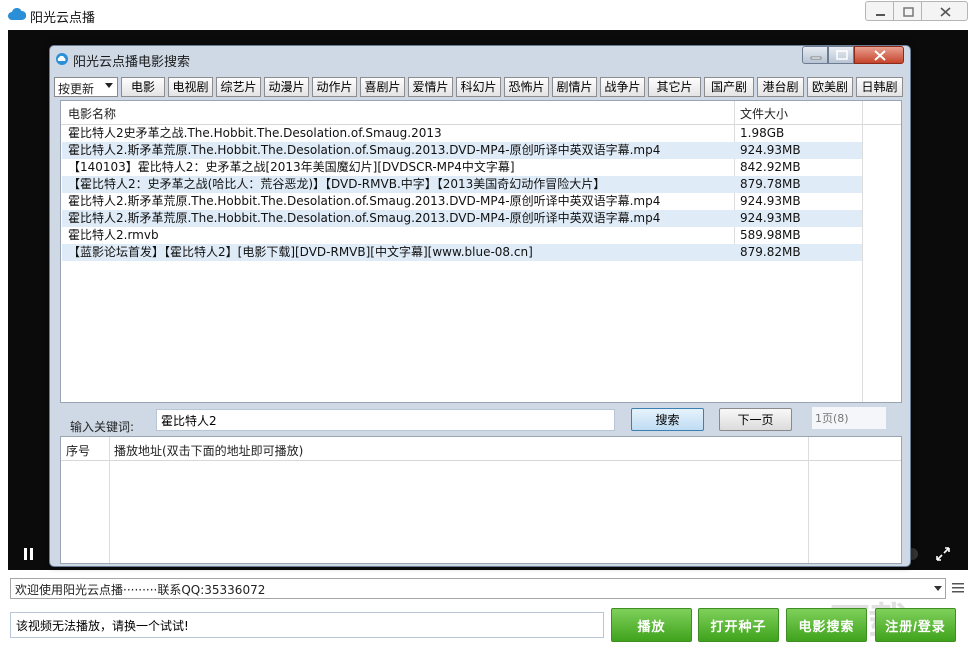 The image size is (976, 655). What do you see at coordinates (651, 625) in the screenshot?
I see `play-button: 播放` at bounding box center [651, 625].